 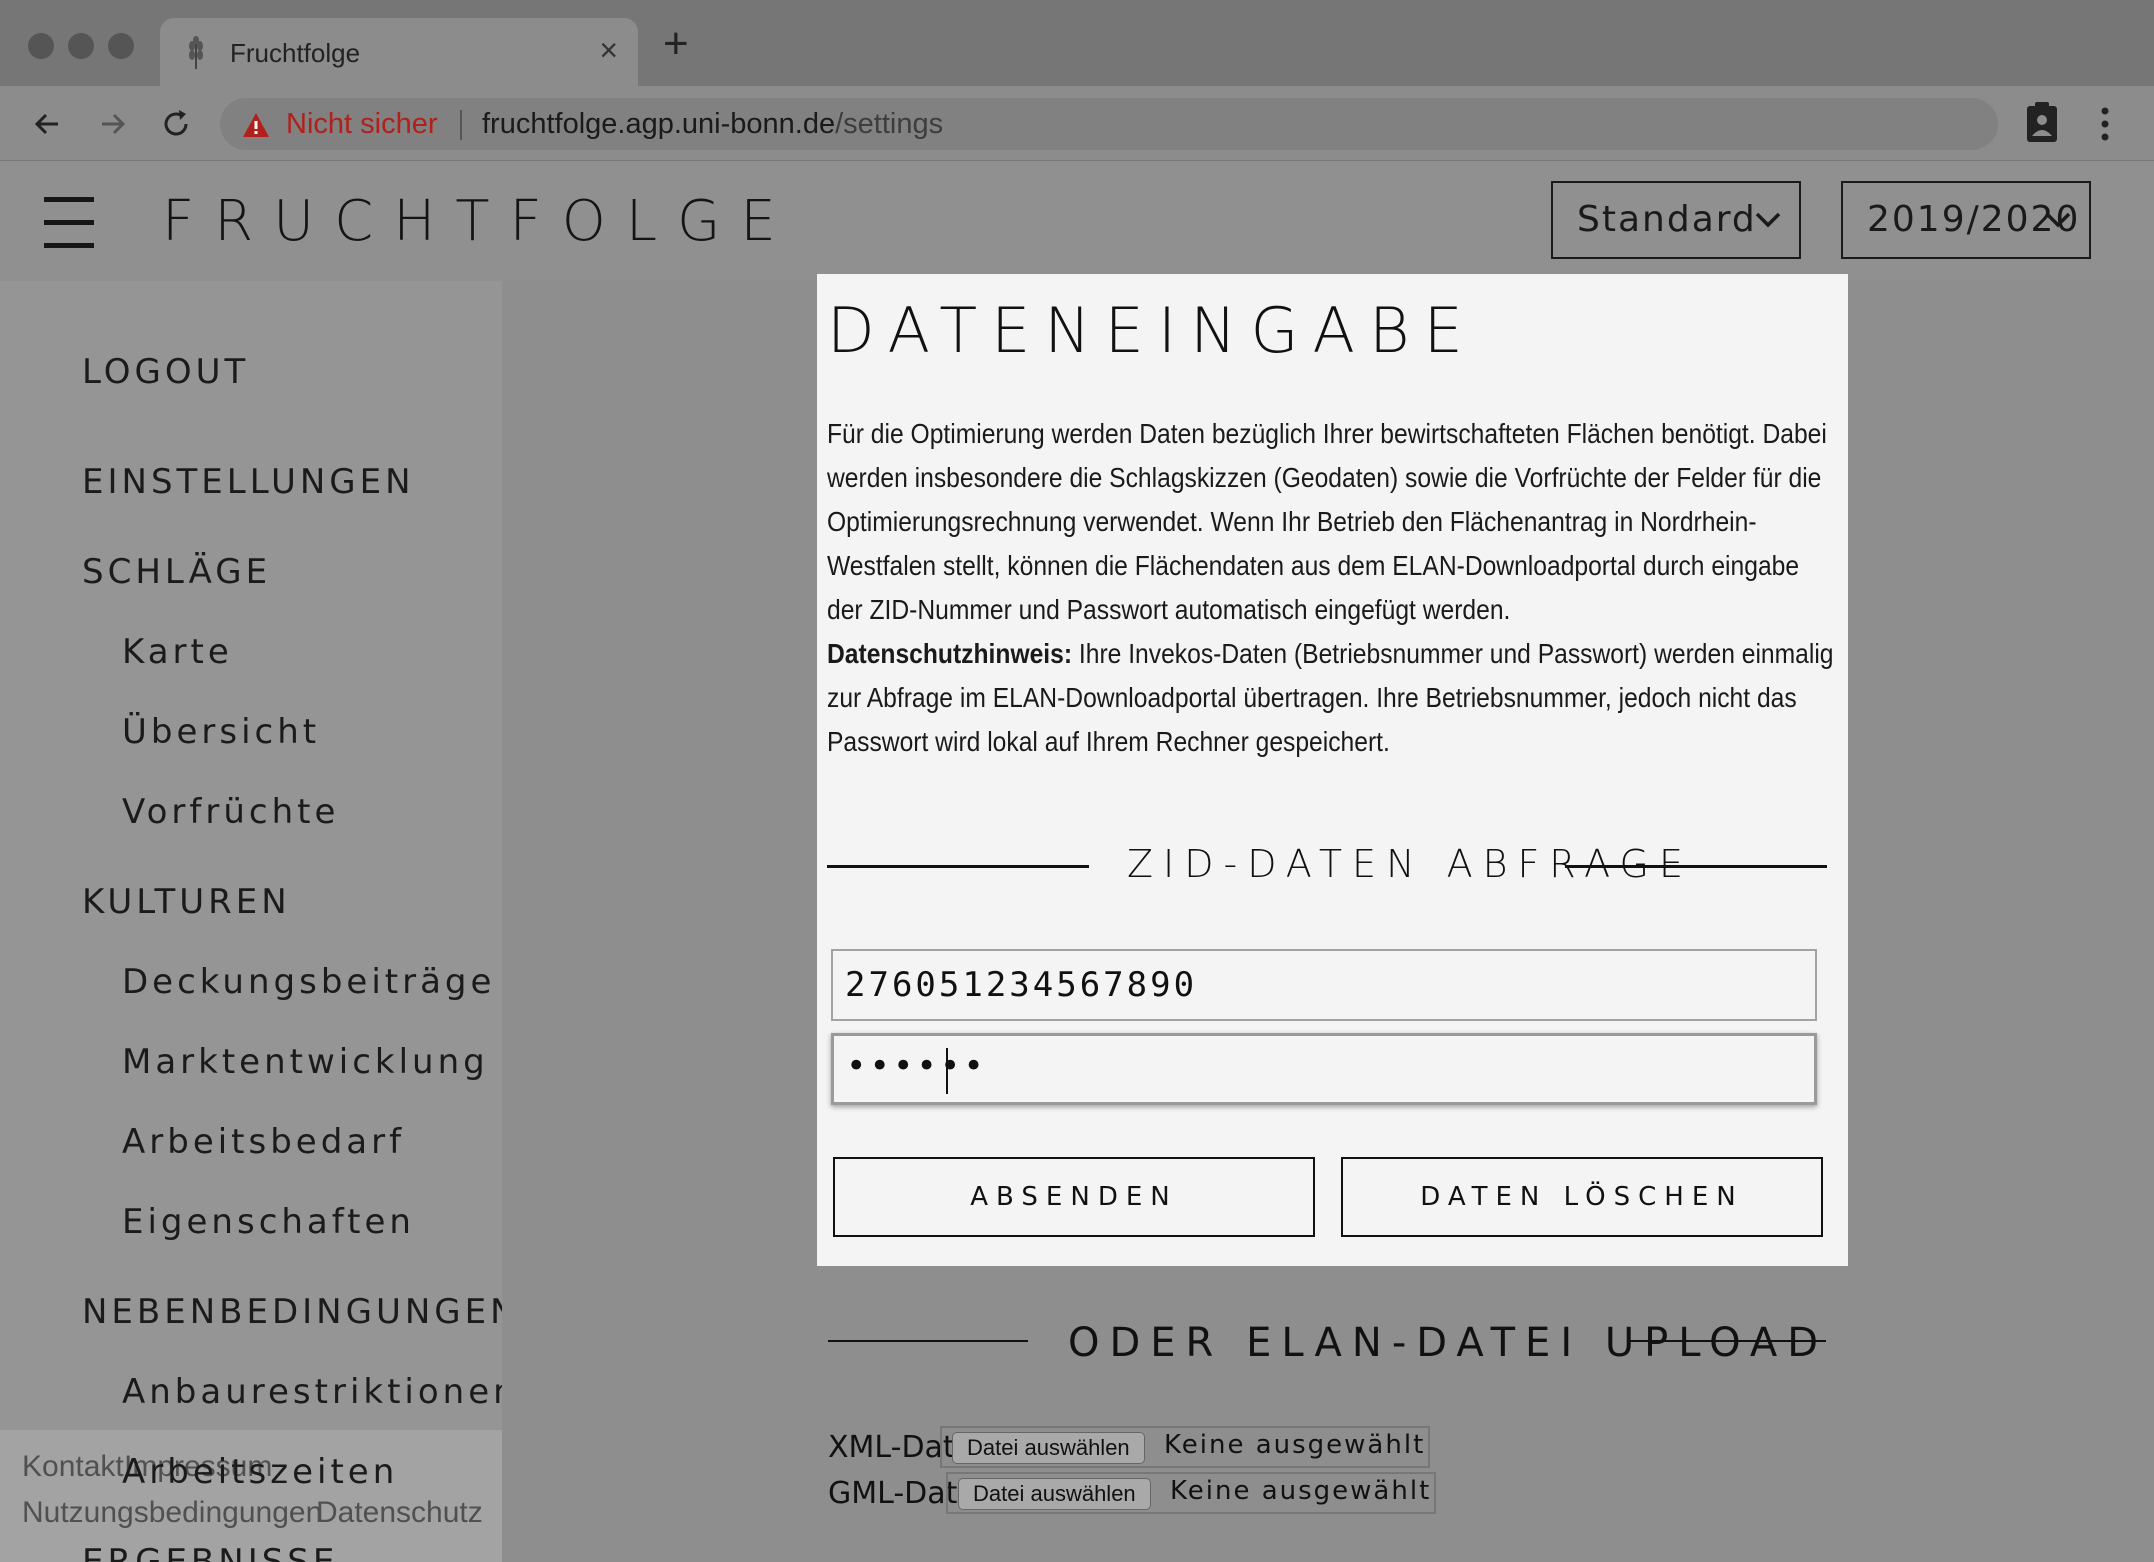 I want to click on brand-title: FRUCHTFOLGE, so click(x=479, y=221).